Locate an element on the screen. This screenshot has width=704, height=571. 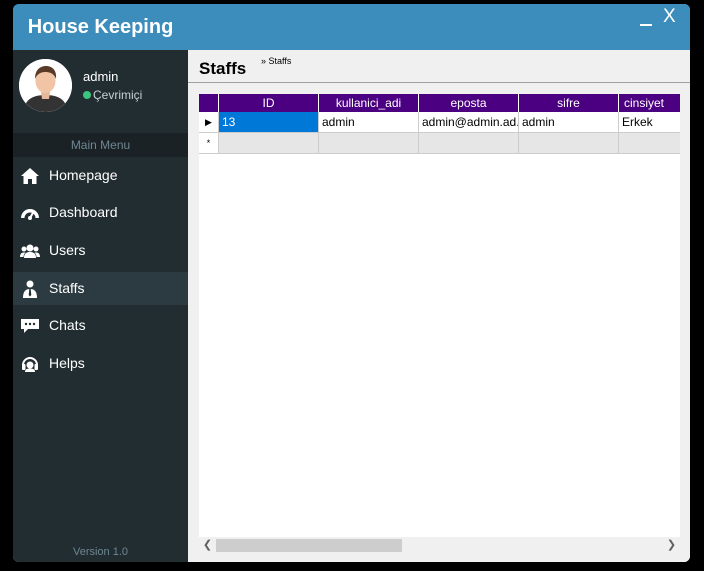
table-row: ▶ 13 admin admin@admin.ad... admin Erkek is located at coordinates (439, 122).